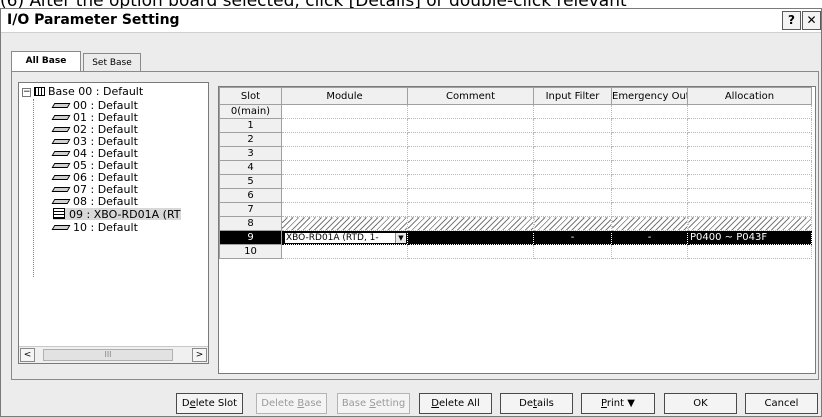  Describe the element at coordinates (332, 237) in the screenshot. I see `module-dropdown-value: XBO-RD01A (RTD, 1-` at that location.